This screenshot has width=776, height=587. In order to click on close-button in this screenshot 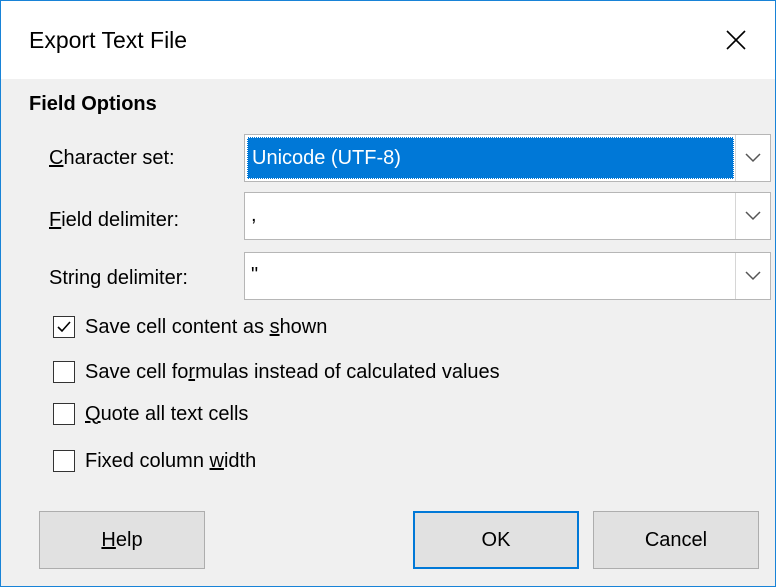, I will do `click(736, 40)`.